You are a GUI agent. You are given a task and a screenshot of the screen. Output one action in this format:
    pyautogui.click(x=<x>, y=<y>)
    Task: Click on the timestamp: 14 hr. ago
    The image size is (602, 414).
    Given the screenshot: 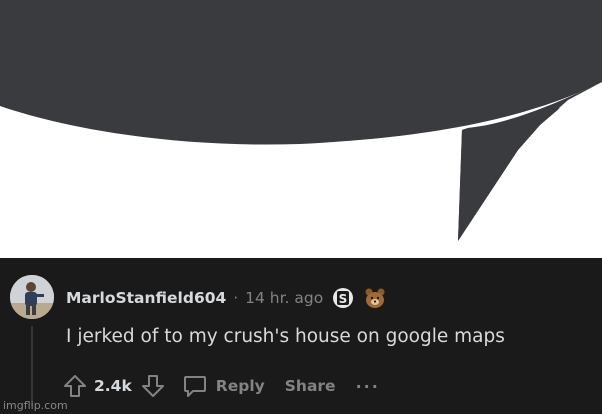 What is the action you would take?
    pyautogui.click(x=284, y=298)
    